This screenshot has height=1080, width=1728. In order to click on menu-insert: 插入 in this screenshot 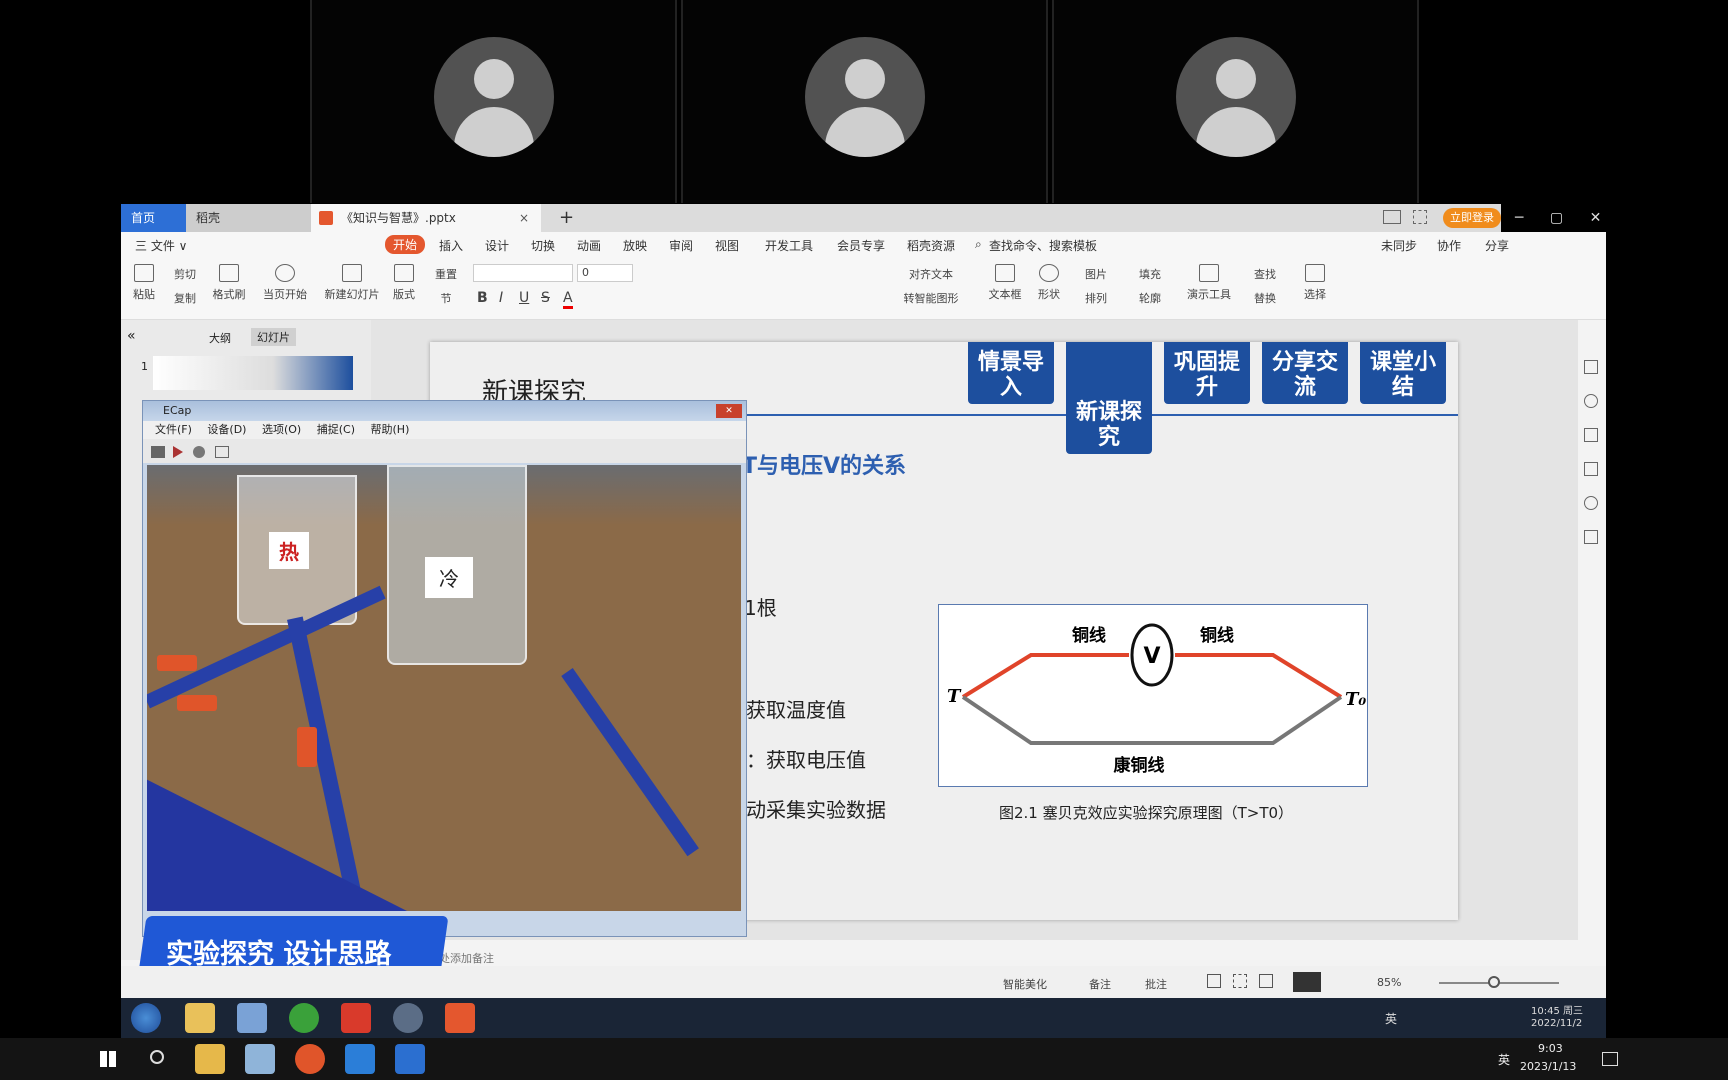, I will do `click(451, 245)`.